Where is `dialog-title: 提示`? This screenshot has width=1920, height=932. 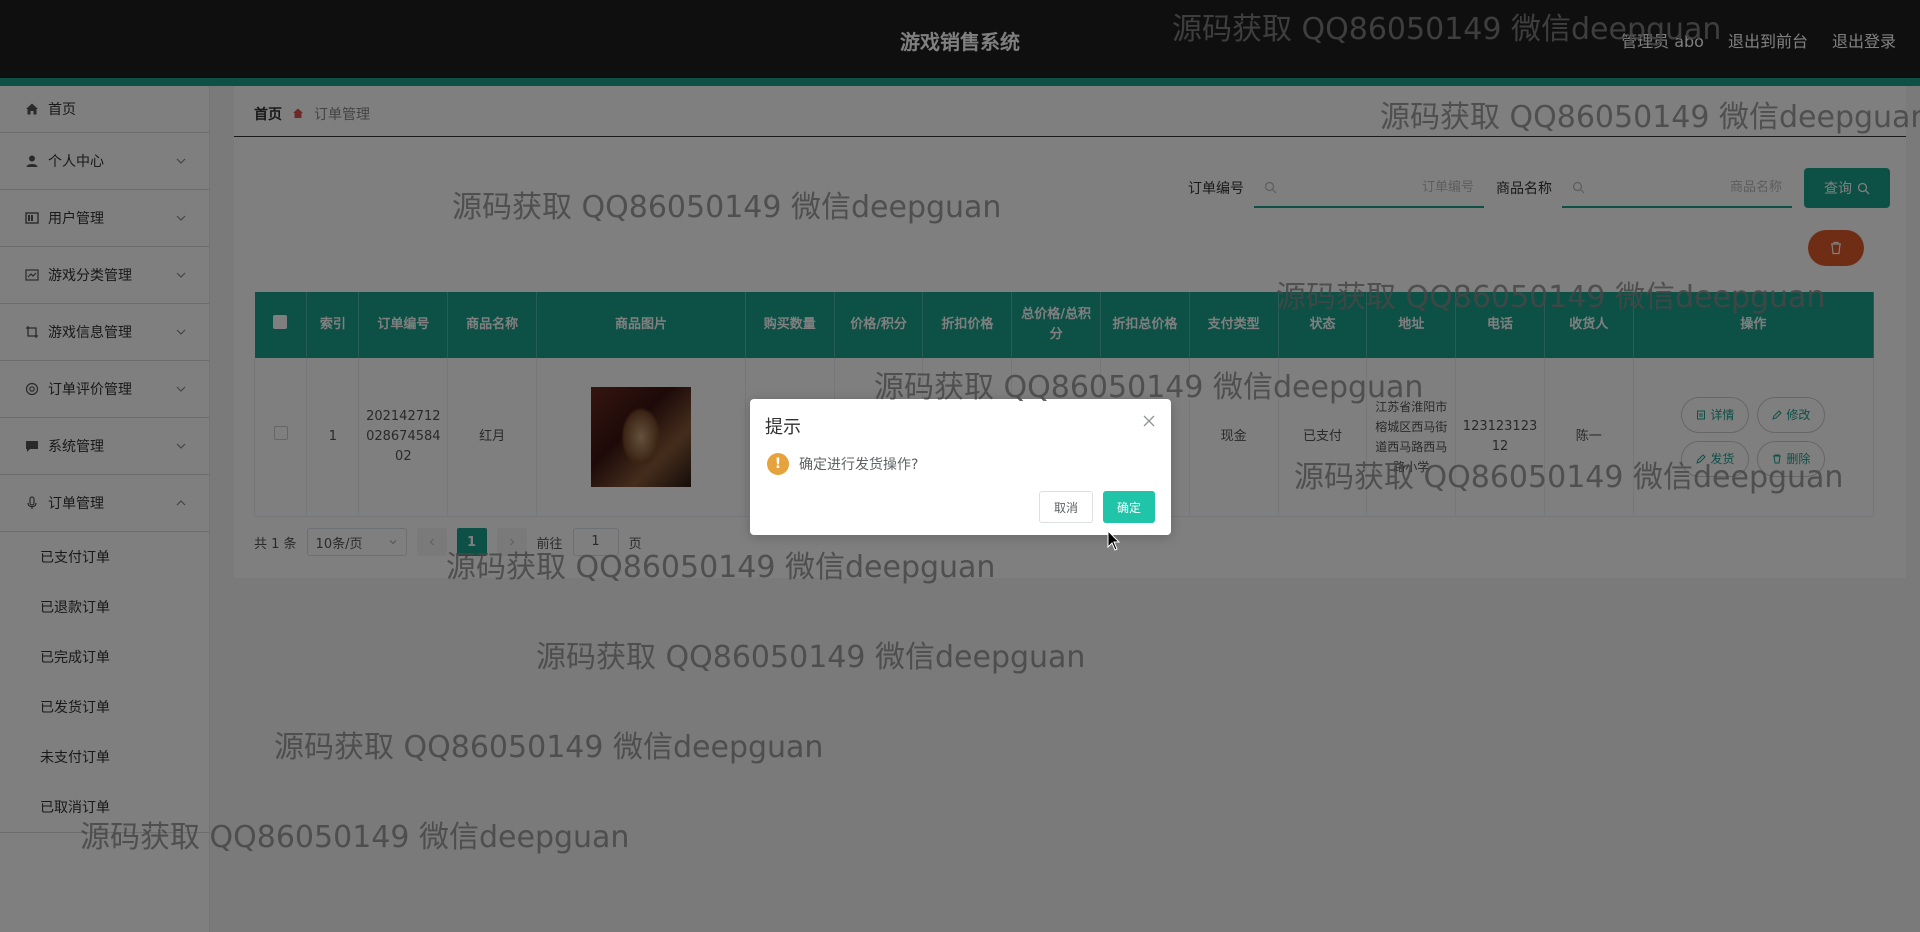 dialog-title: 提示 is located at coordinates (783, 427).